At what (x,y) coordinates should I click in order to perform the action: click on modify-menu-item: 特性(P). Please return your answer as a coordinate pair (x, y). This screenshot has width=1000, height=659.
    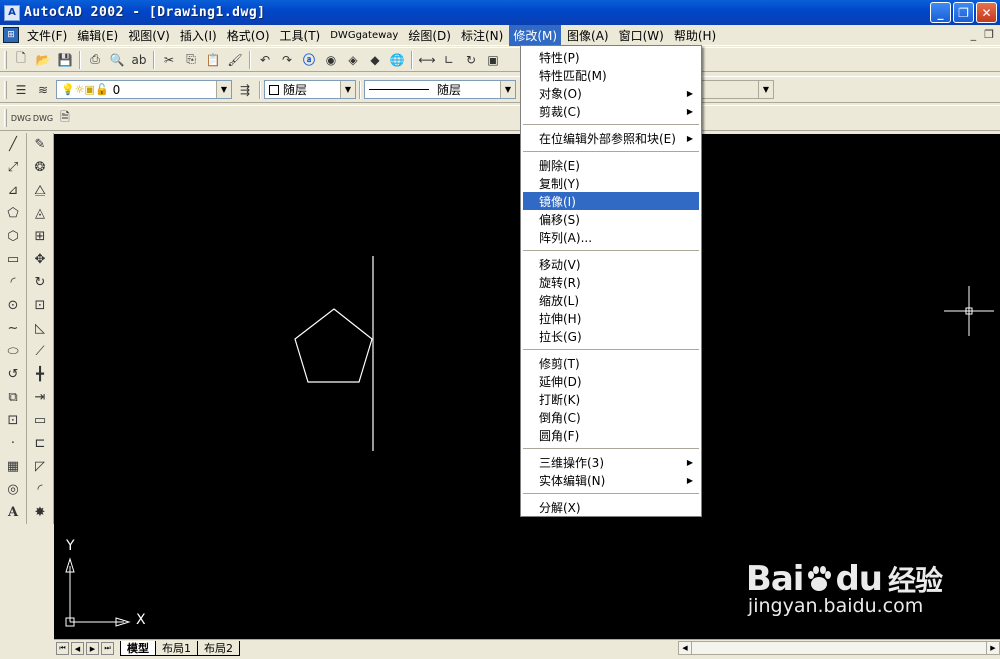
    Looking at the image, I should click on (611, 57).